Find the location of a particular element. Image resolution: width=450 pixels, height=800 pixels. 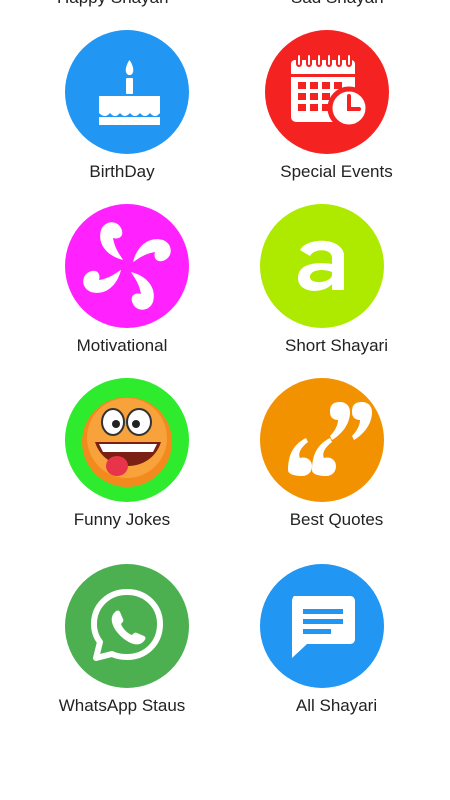

category-best-quotes: Best Quotes is located at coordinates (323, 454).